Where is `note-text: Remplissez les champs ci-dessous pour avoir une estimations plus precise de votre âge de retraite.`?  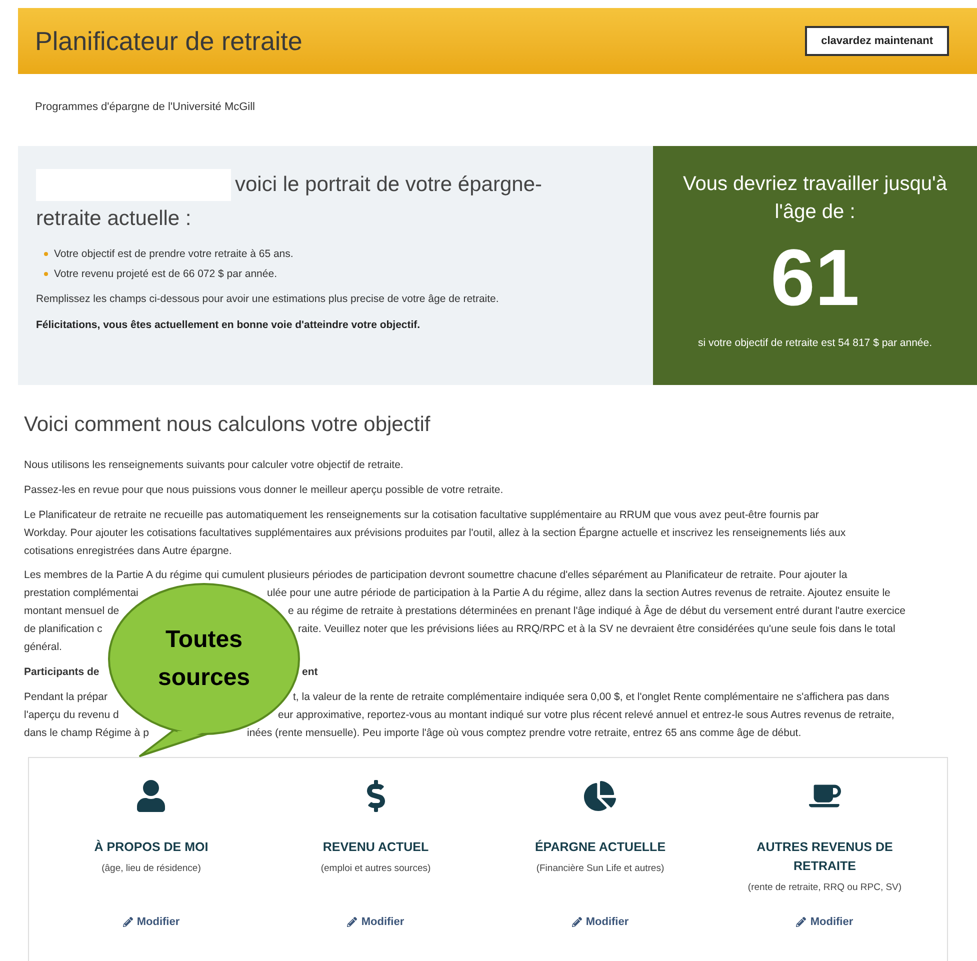
note-text: Remplissez les champs ci-dessous pour avoir une estimations plus precise de votre âge de retraite. is located at coordinates (268, 299).